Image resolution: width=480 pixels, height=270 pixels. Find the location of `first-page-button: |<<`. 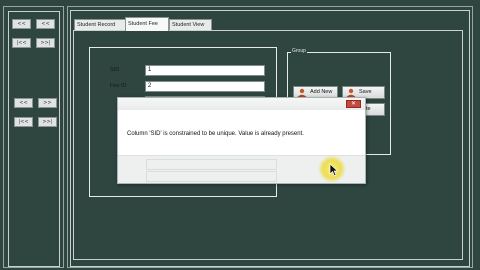

first-page-button: |<< is located at coordinates (23, 122).